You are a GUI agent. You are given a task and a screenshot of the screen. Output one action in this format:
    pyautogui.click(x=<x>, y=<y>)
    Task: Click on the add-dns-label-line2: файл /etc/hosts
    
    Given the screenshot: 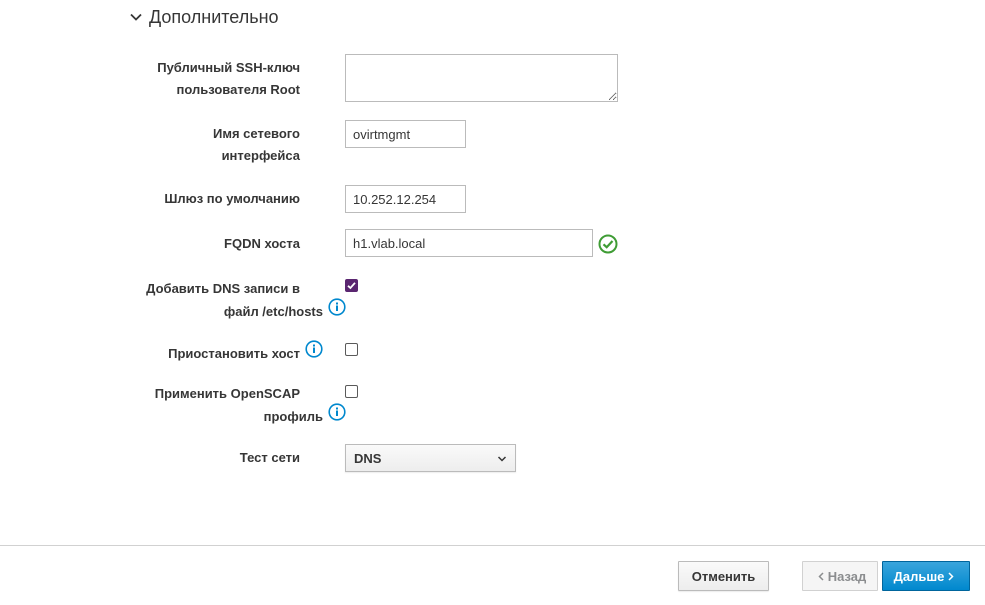 What is the action you would take?
    pyautogui.click(x=273, y=311)
    